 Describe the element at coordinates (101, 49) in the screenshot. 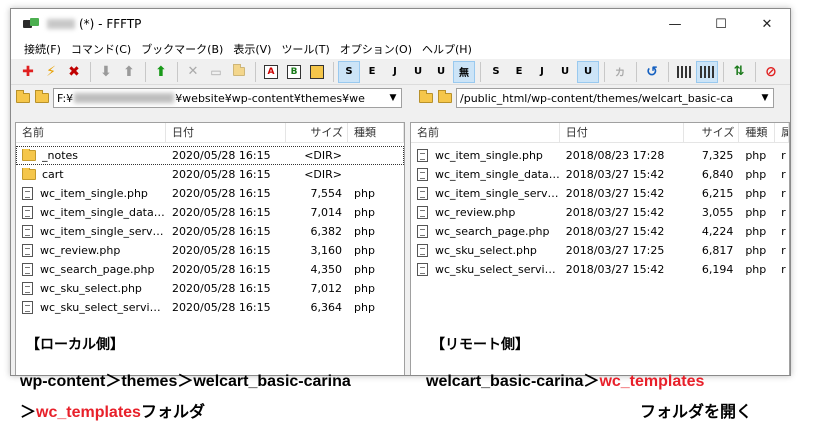

I see `menu-command: コマンド(C)` at that location.